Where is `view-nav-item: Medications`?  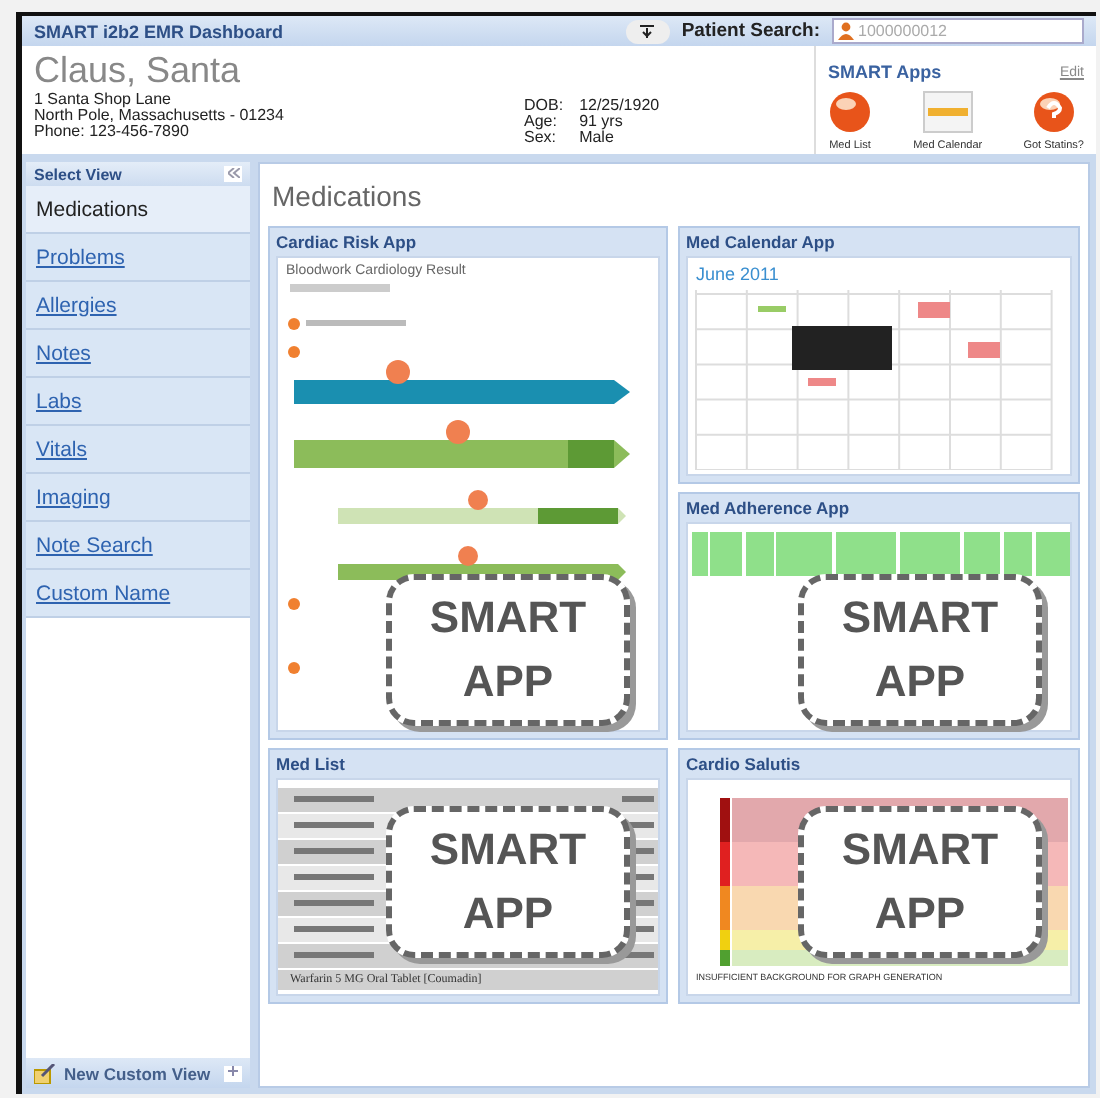
view-nav-item: Medications is located at coordinates (138, 210).